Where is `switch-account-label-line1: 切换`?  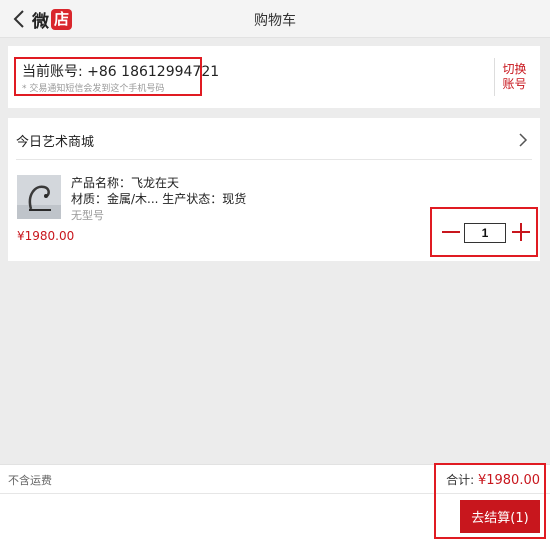
switch-account-label-line1: 切换 is located at coordinates (514, 69).